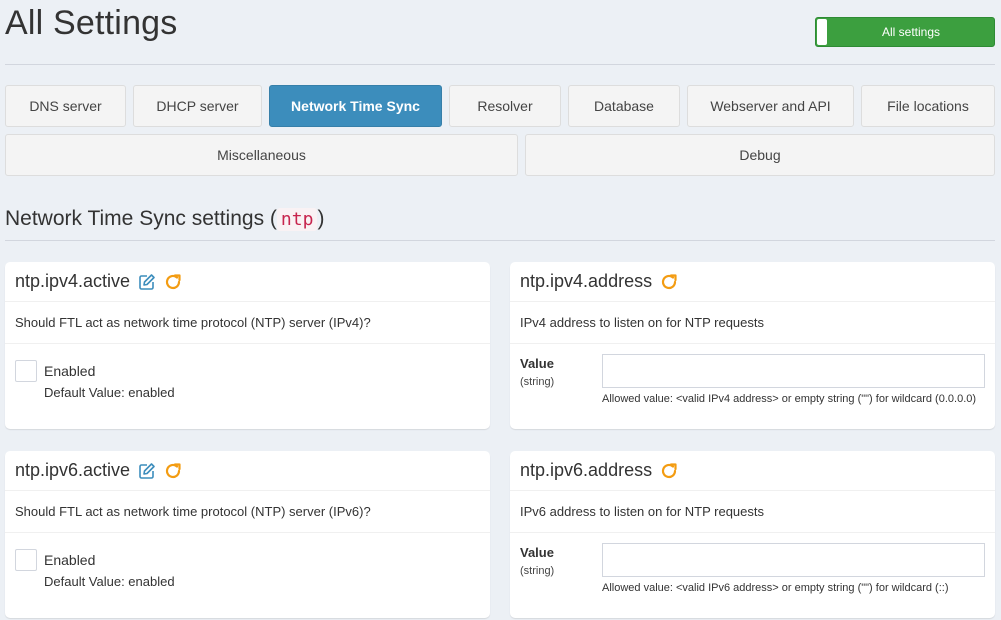 This screenshot has width=1001, height=620. What do you see at coordinates (65, 106) in the screenshot?
I see `tab-dns-server: DNS server` at bounding box center [65, 106].